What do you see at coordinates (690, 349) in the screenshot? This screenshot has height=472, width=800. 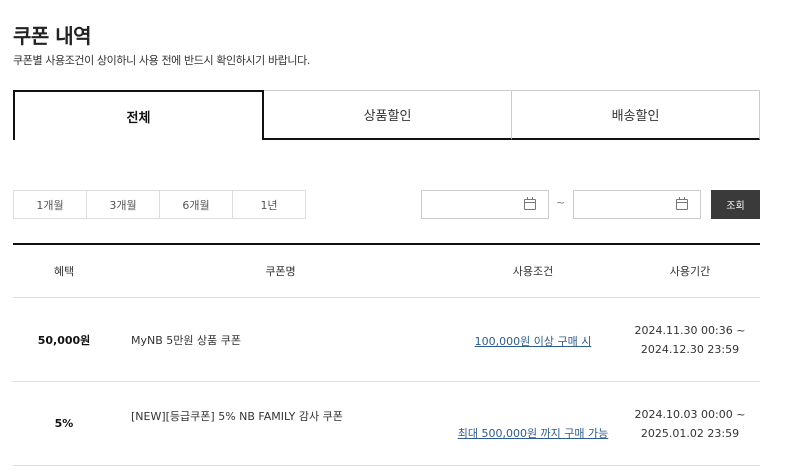 I see `period-end: 2024.12.30 23:59` at bounding box center [690, 349].